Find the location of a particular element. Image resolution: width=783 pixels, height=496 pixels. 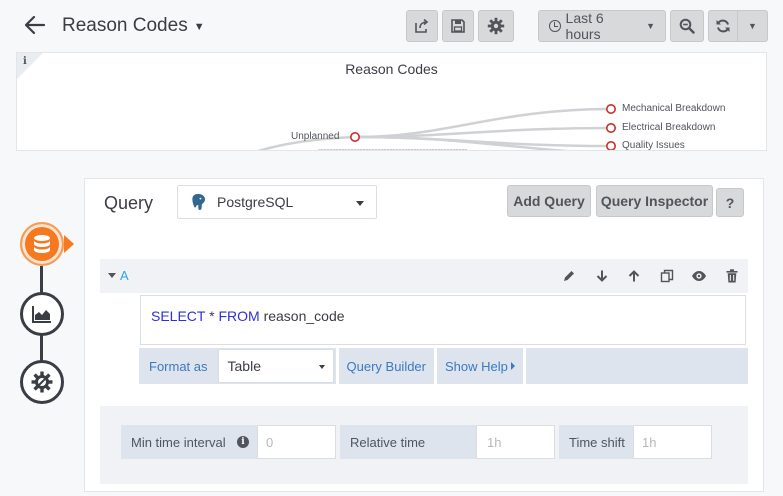

refresh-interval-dropdown: ▼ is located at coordinates (752, 26).